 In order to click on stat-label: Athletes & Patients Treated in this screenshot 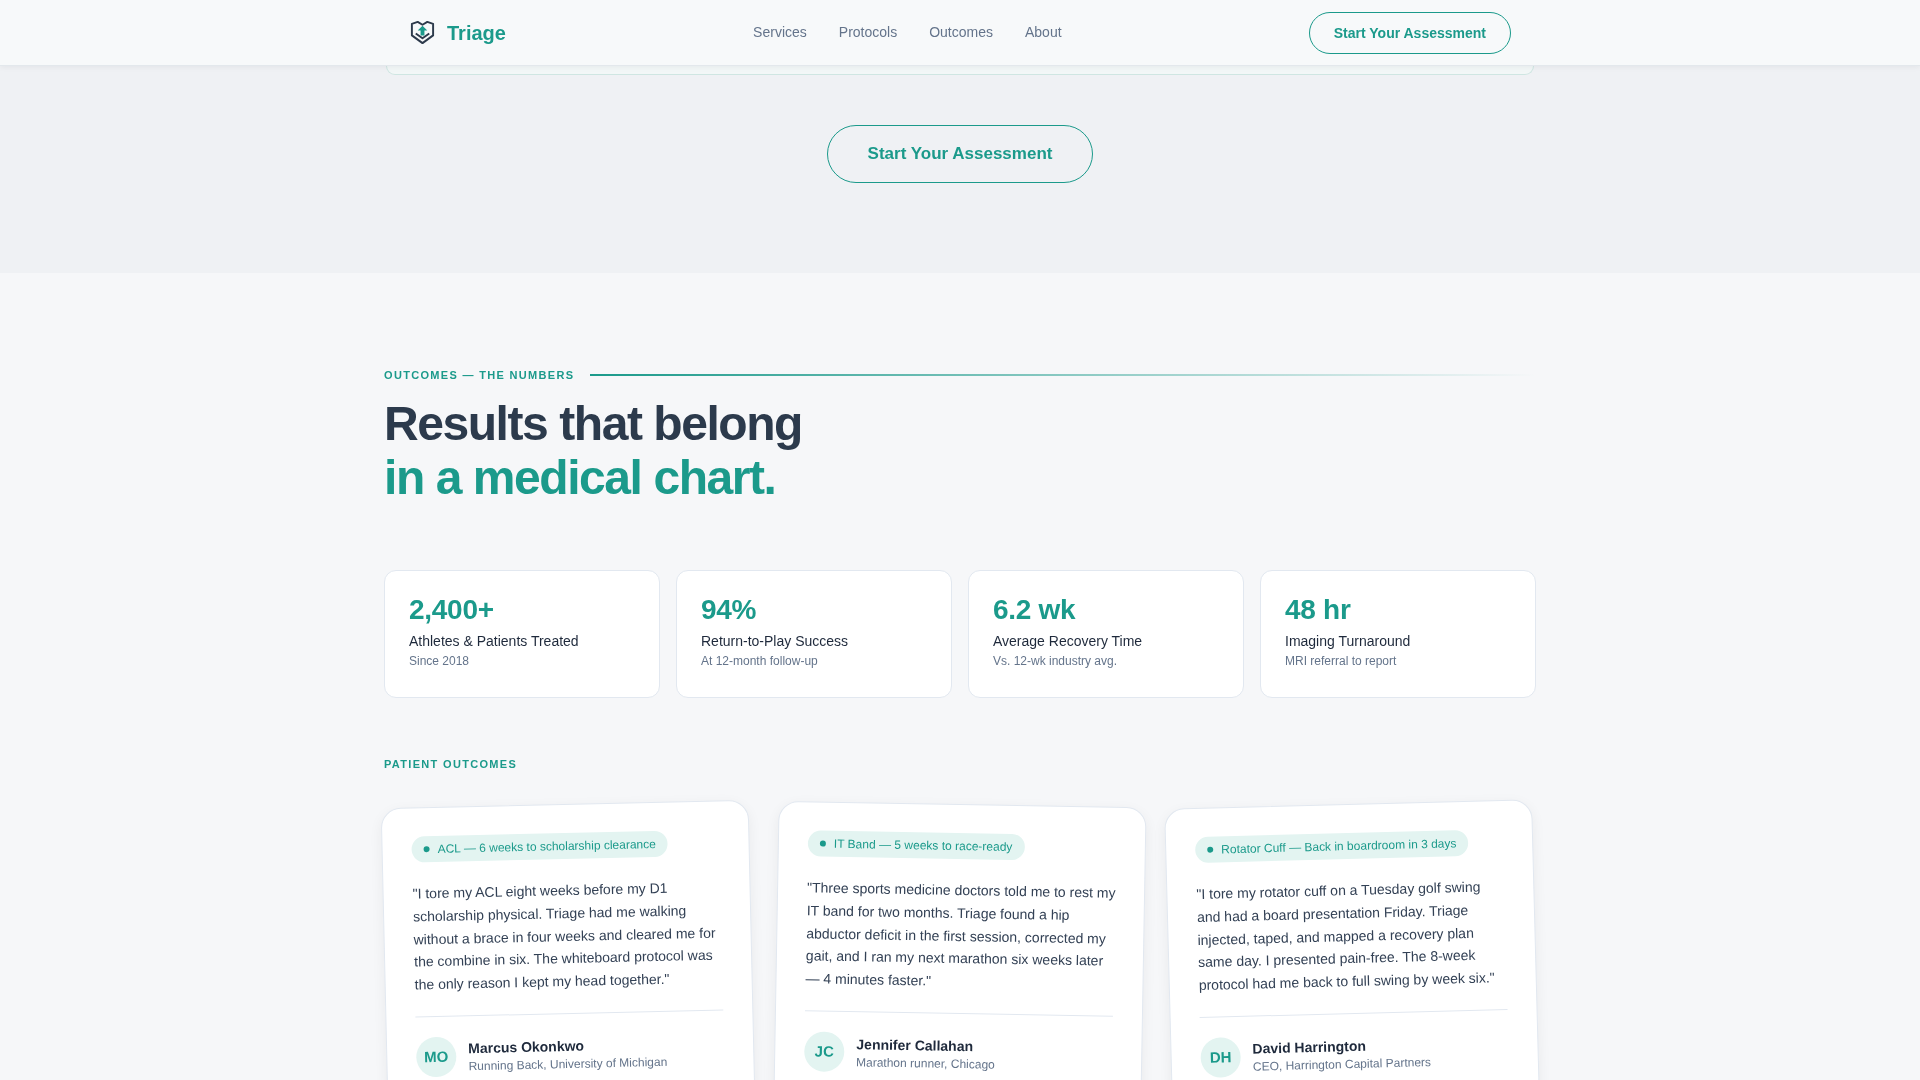, I will do `click(494, 641)`.